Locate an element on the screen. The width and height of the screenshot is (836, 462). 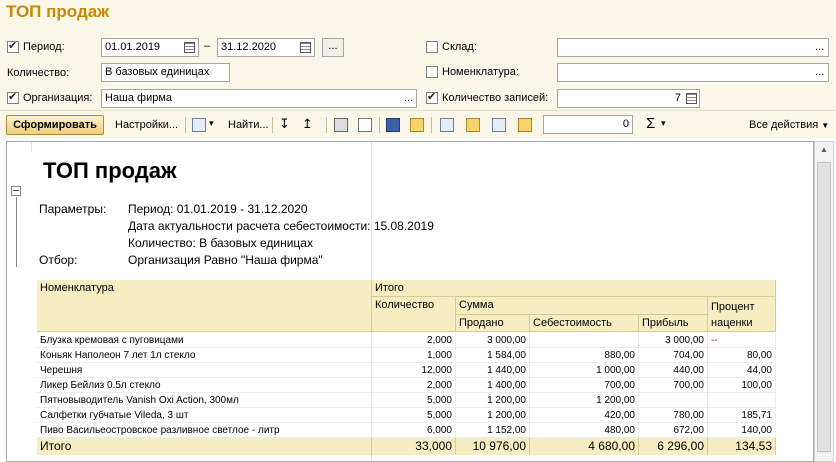
table-cell-markup: 185,71 is located at coordinates (742, 415).